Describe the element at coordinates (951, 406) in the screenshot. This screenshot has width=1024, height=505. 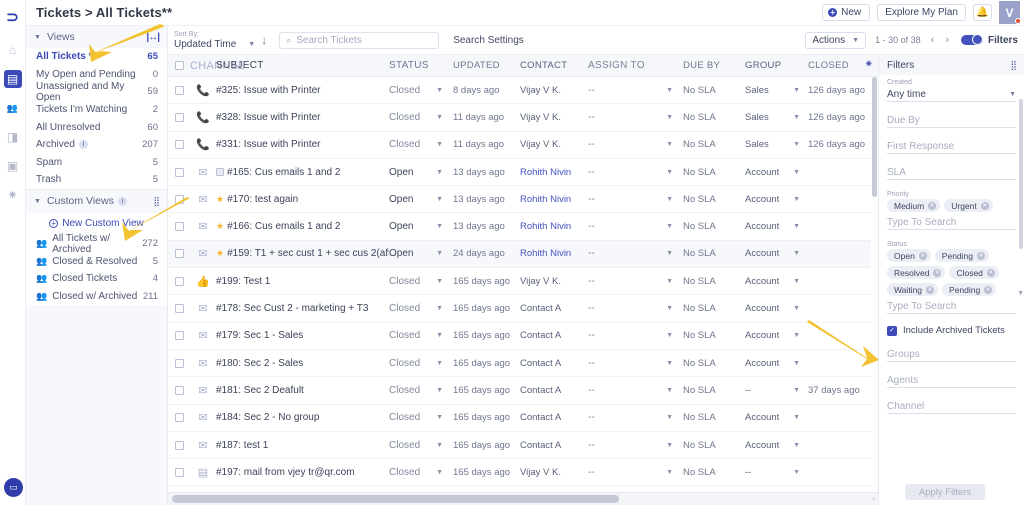
I see `channel-input: Channel` at that location.